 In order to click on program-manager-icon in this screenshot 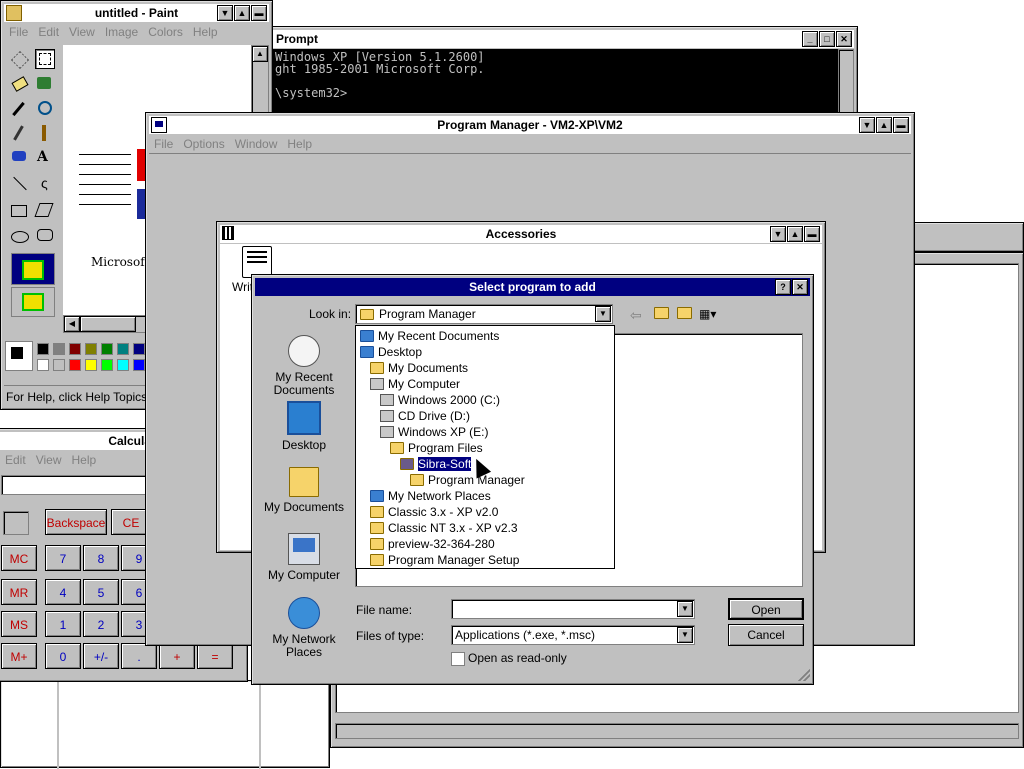, I will do `click(159, 125)`.